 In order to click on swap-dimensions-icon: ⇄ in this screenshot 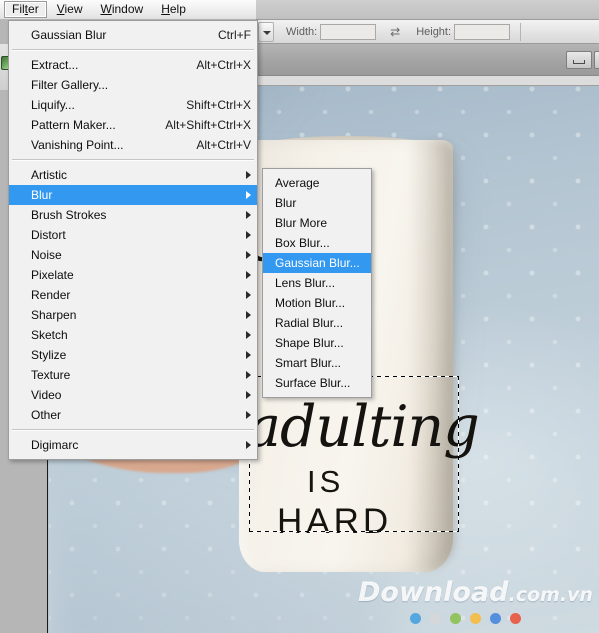, I will do `click(395, 32)`.